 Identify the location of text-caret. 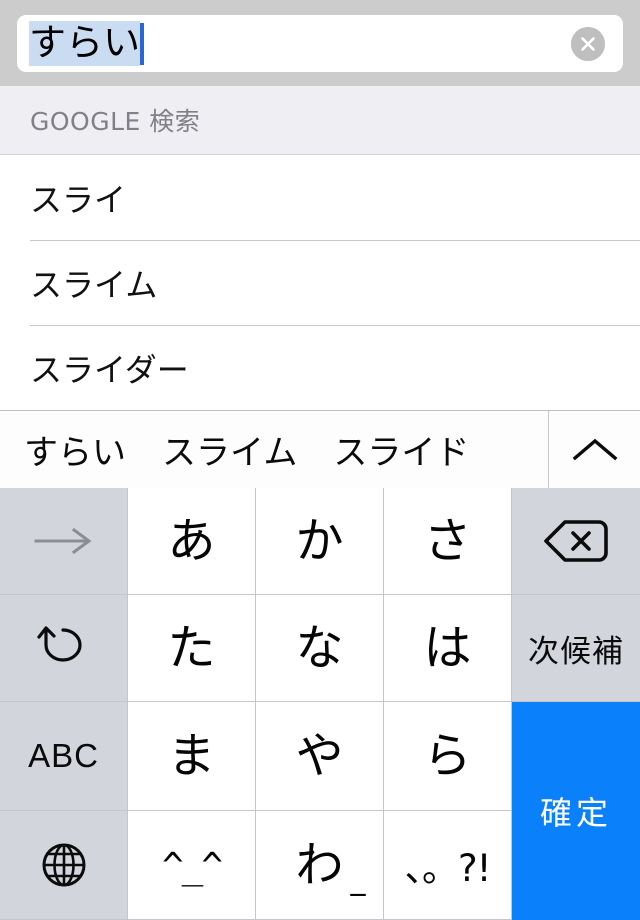
(142, 43).